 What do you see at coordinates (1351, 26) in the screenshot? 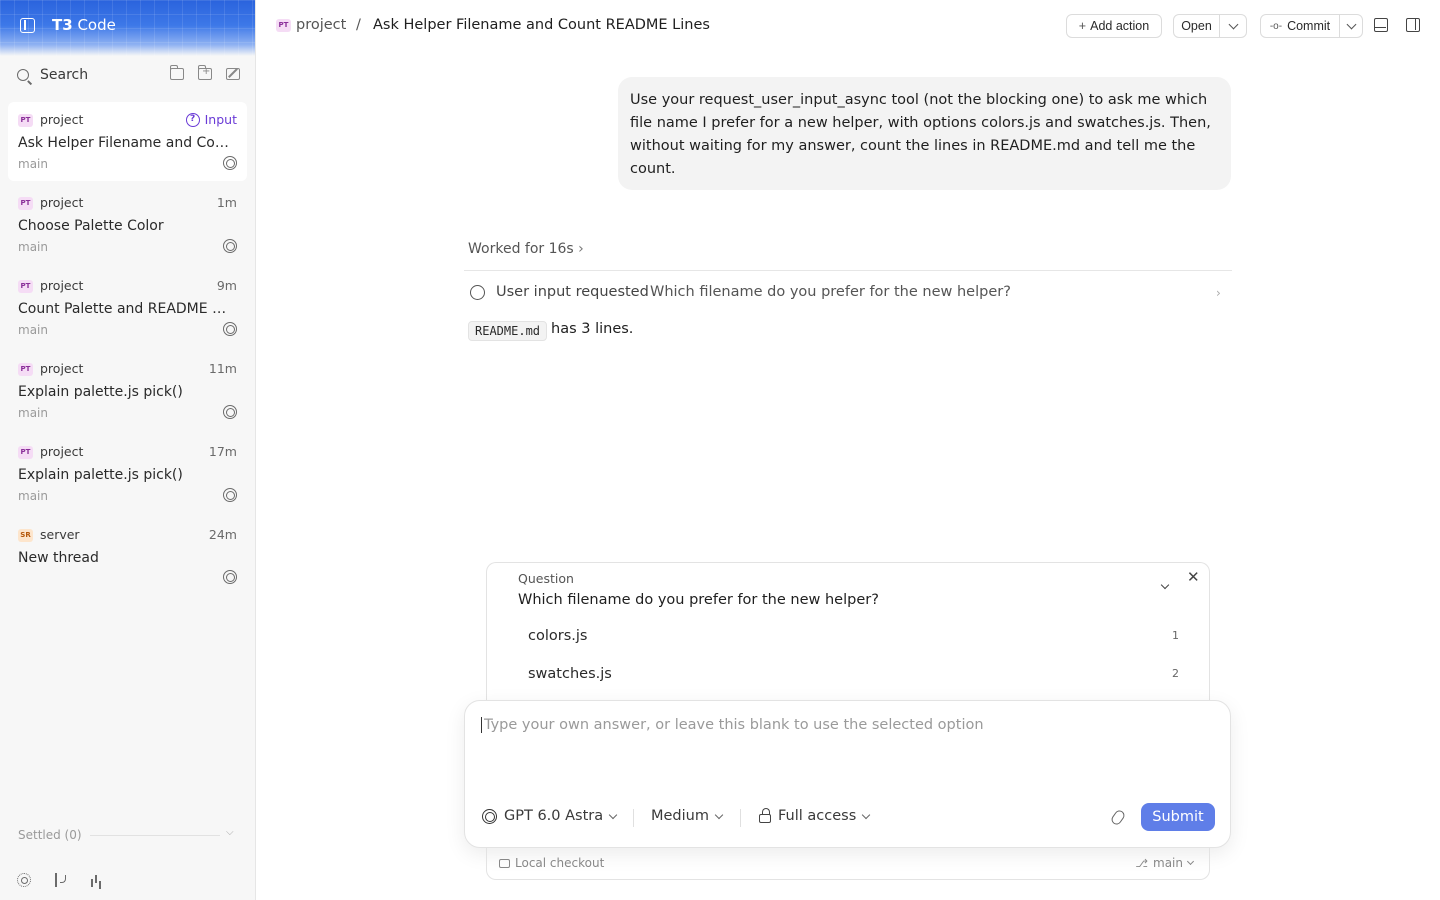
I see `commit-menu-button` at bounding box center [1351, 26].